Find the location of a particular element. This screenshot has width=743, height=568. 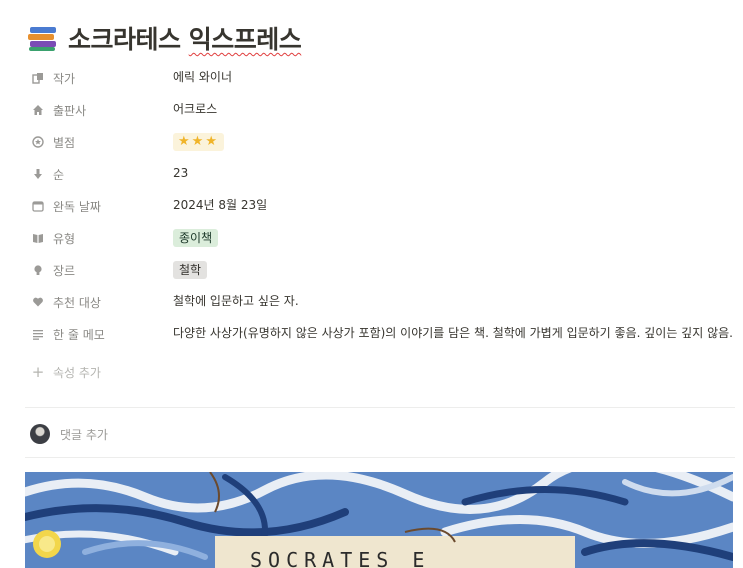

text-lines-icon is located at coordinates (38, 334).